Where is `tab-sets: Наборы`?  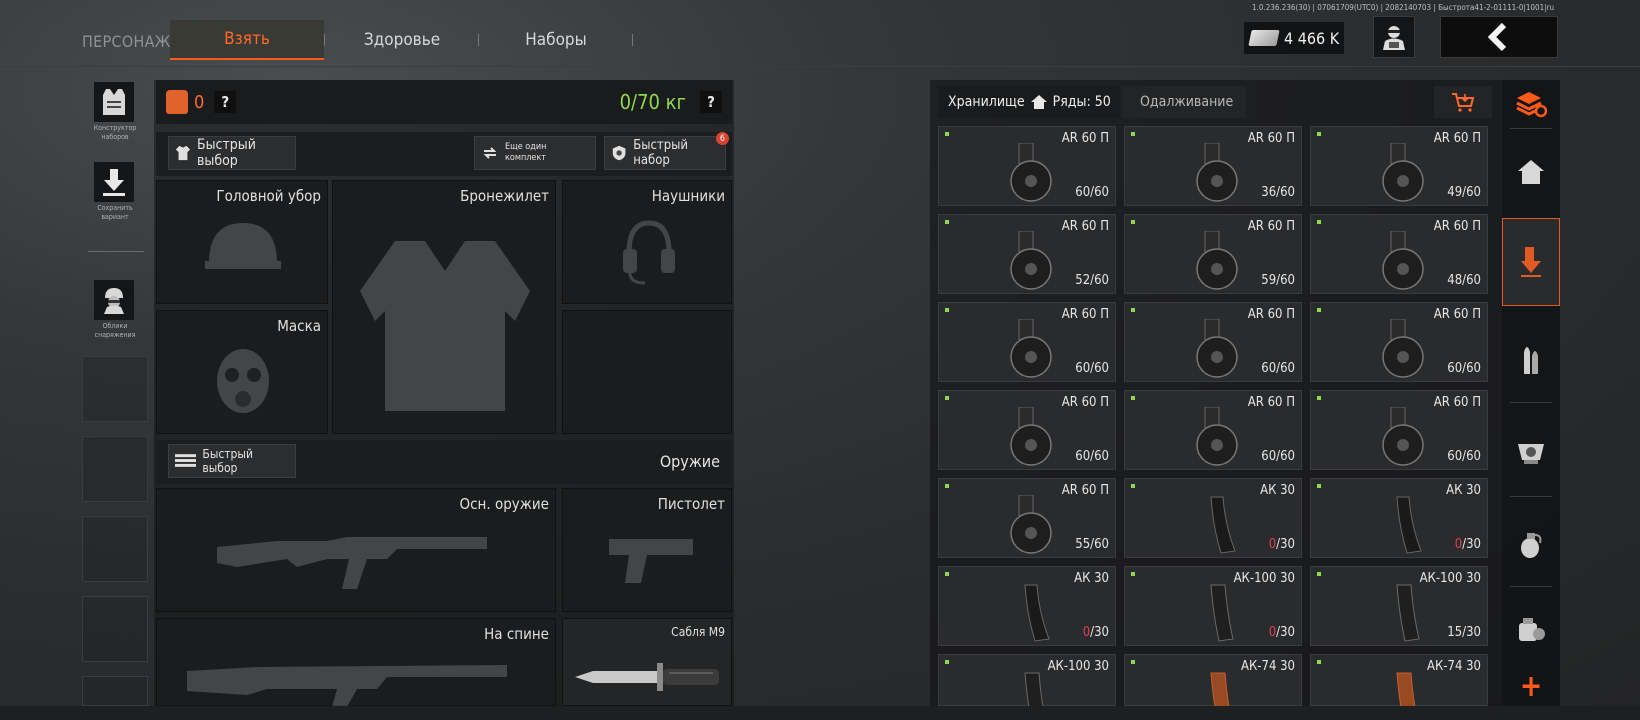
tab-sets: Наборы is located at coordinates (556, 40).